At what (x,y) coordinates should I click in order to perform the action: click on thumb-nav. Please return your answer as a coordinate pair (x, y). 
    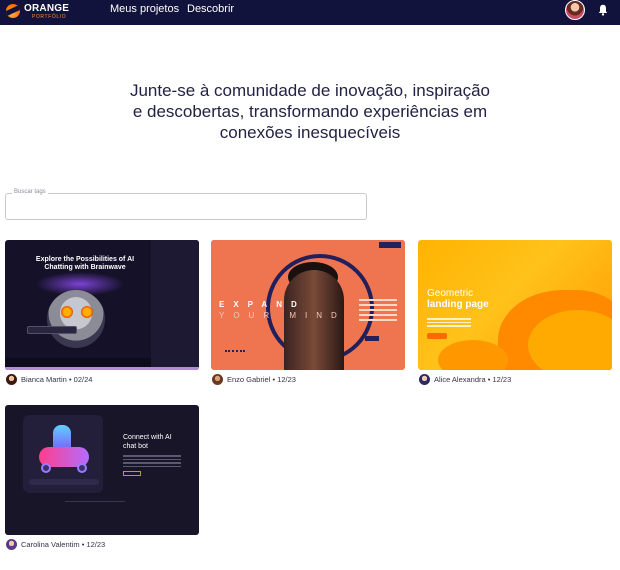
    Looking at the image, I should click on (308, 245).